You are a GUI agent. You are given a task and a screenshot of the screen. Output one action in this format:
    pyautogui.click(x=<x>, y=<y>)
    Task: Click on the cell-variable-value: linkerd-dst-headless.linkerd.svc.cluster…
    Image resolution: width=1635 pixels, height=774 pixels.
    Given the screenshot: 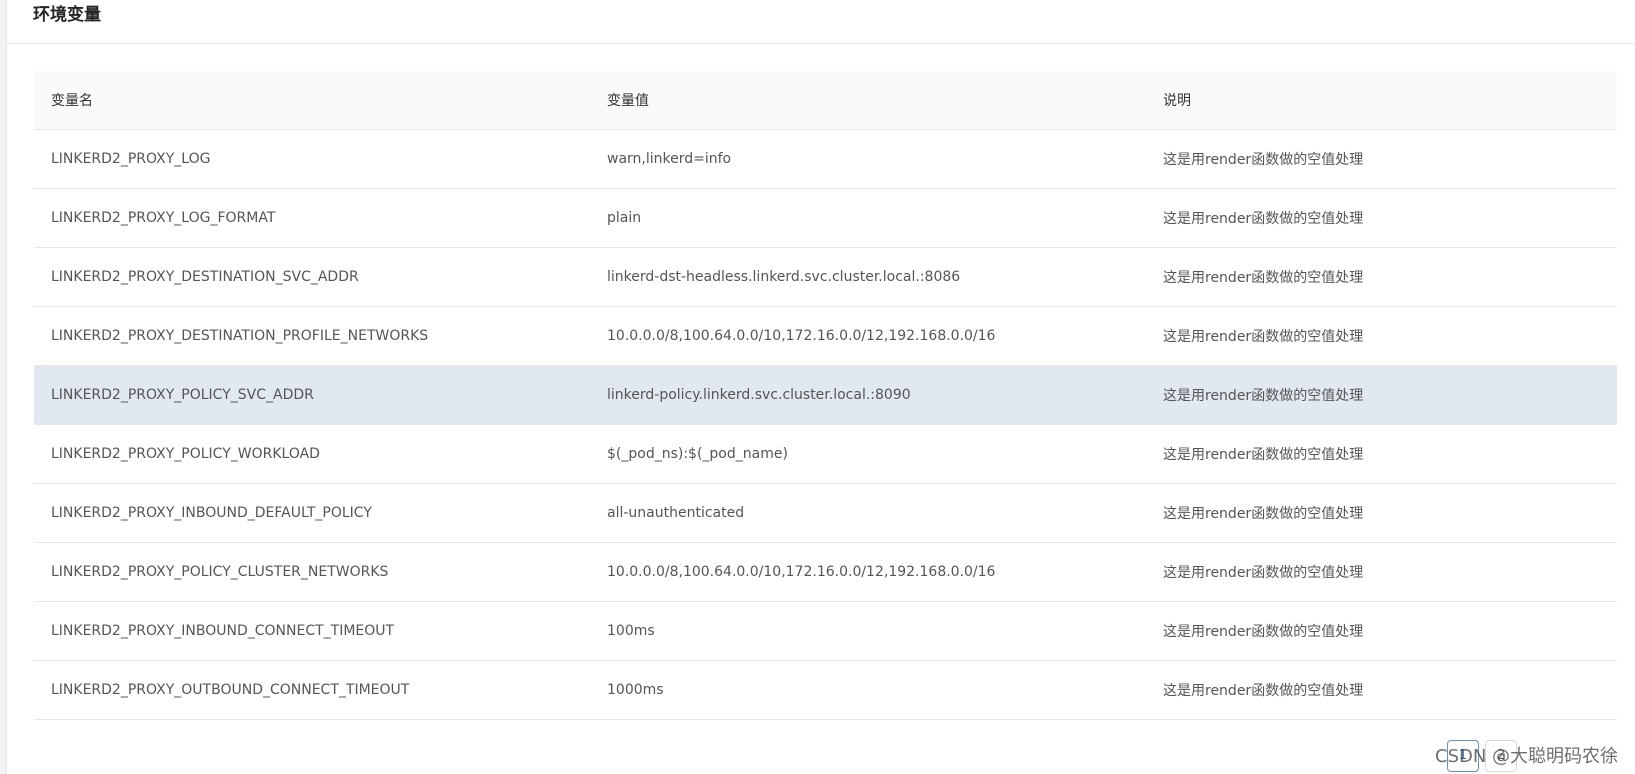 What is the action you would take?
    pyautogui.click(x=868, y=277)
    